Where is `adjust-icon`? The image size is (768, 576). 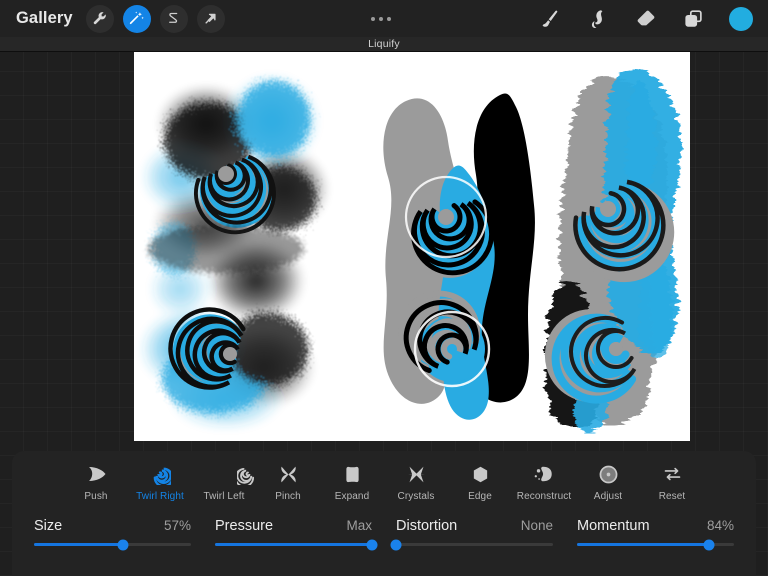 adjust-icon is located at coordinates (608, 474).